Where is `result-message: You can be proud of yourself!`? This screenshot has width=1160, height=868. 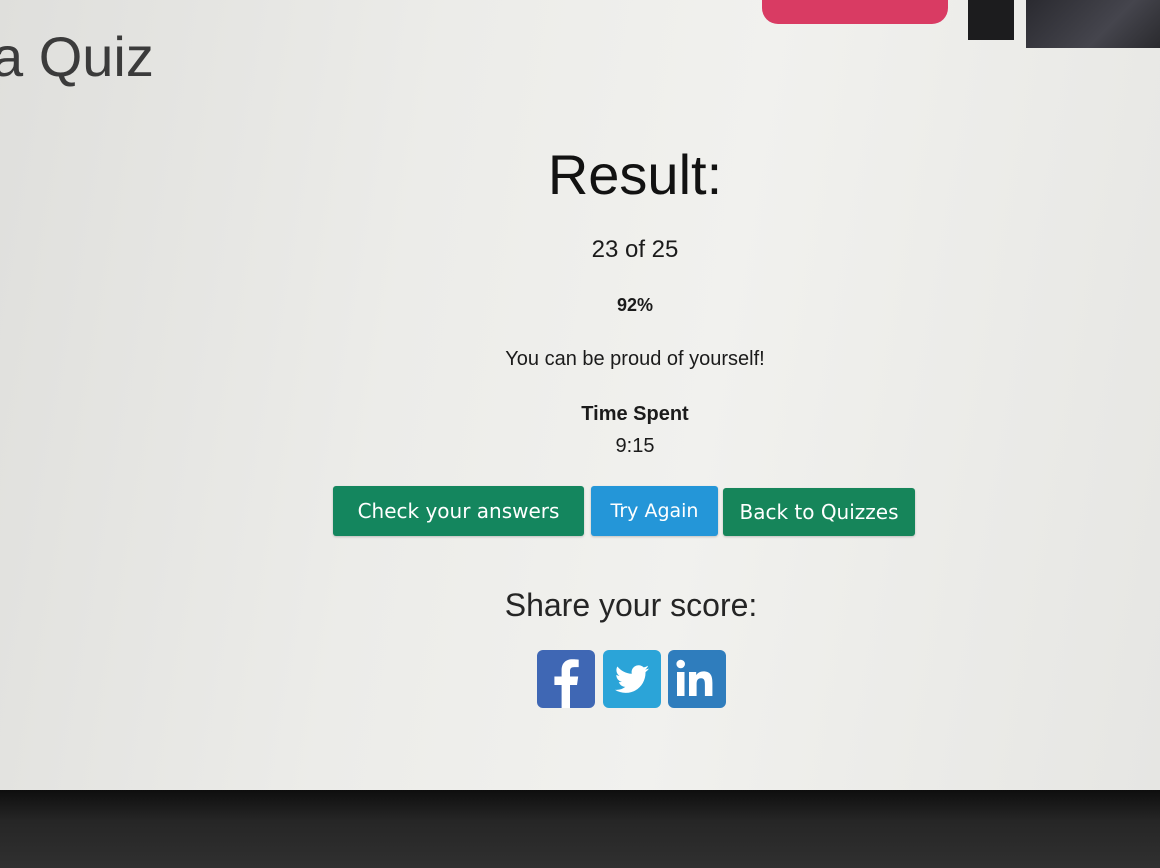
result-message: You can be proud of yourself! is located at coordinates (635, 359).